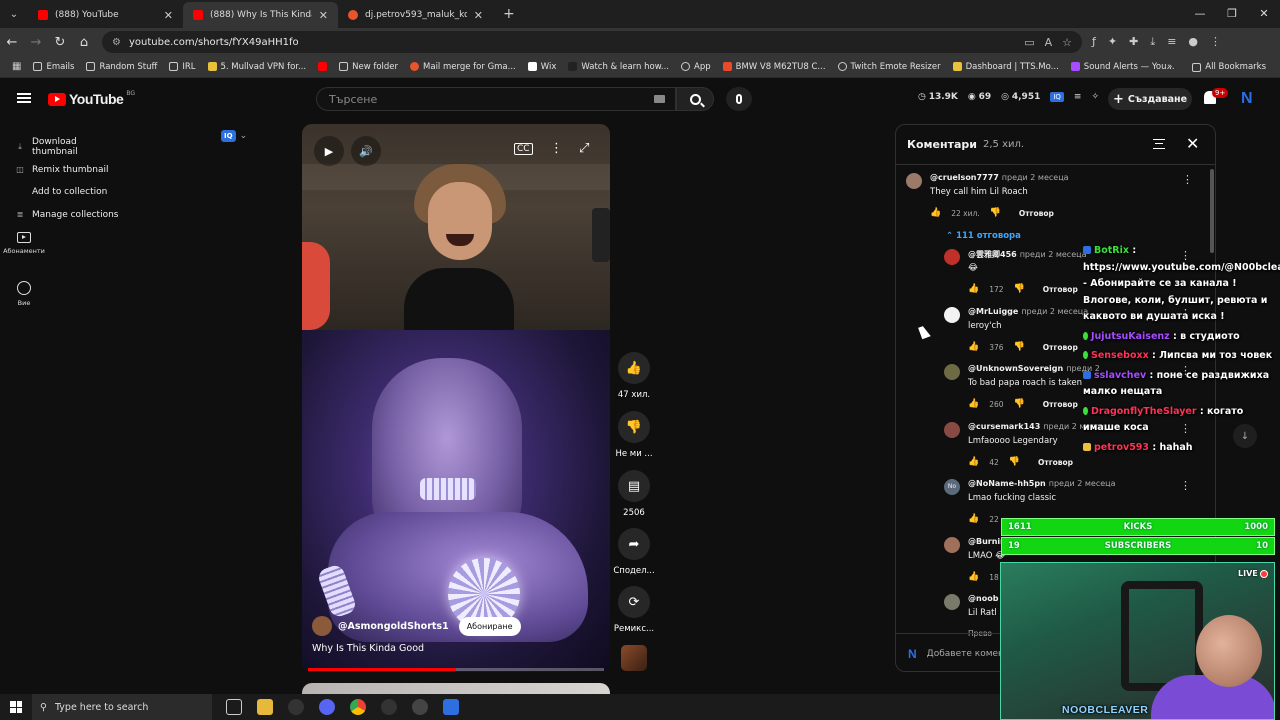 The height and width of the screenshot is (720, 1280). I want to click on arrow-down-icon: ↓, so click(1245, 436).